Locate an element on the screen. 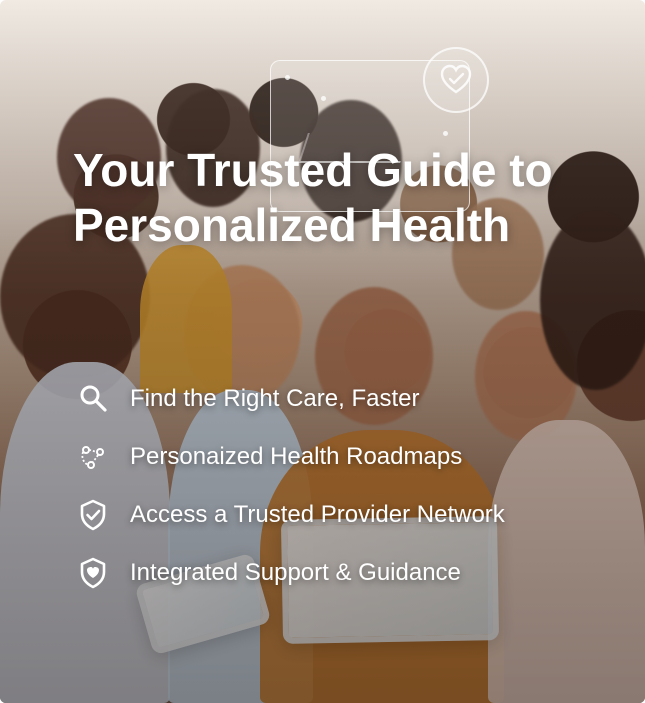  headline-line-2: Personalized Health is located at coordinates (292, 225).